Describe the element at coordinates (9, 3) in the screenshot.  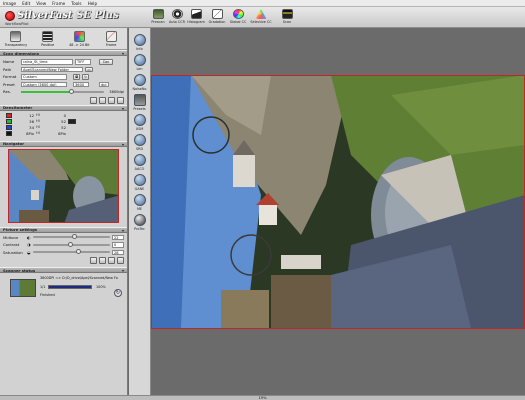
I see `menu-image: Image` at that location.